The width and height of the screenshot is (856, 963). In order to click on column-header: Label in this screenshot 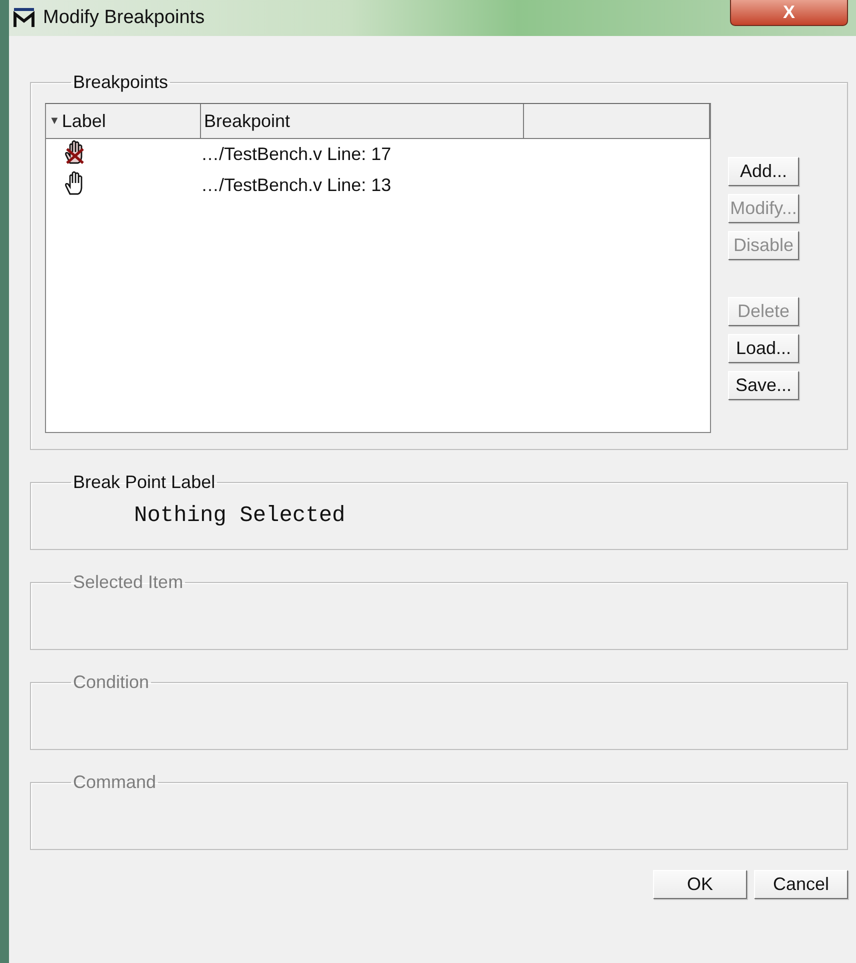, I will do `click(84, 121)`.